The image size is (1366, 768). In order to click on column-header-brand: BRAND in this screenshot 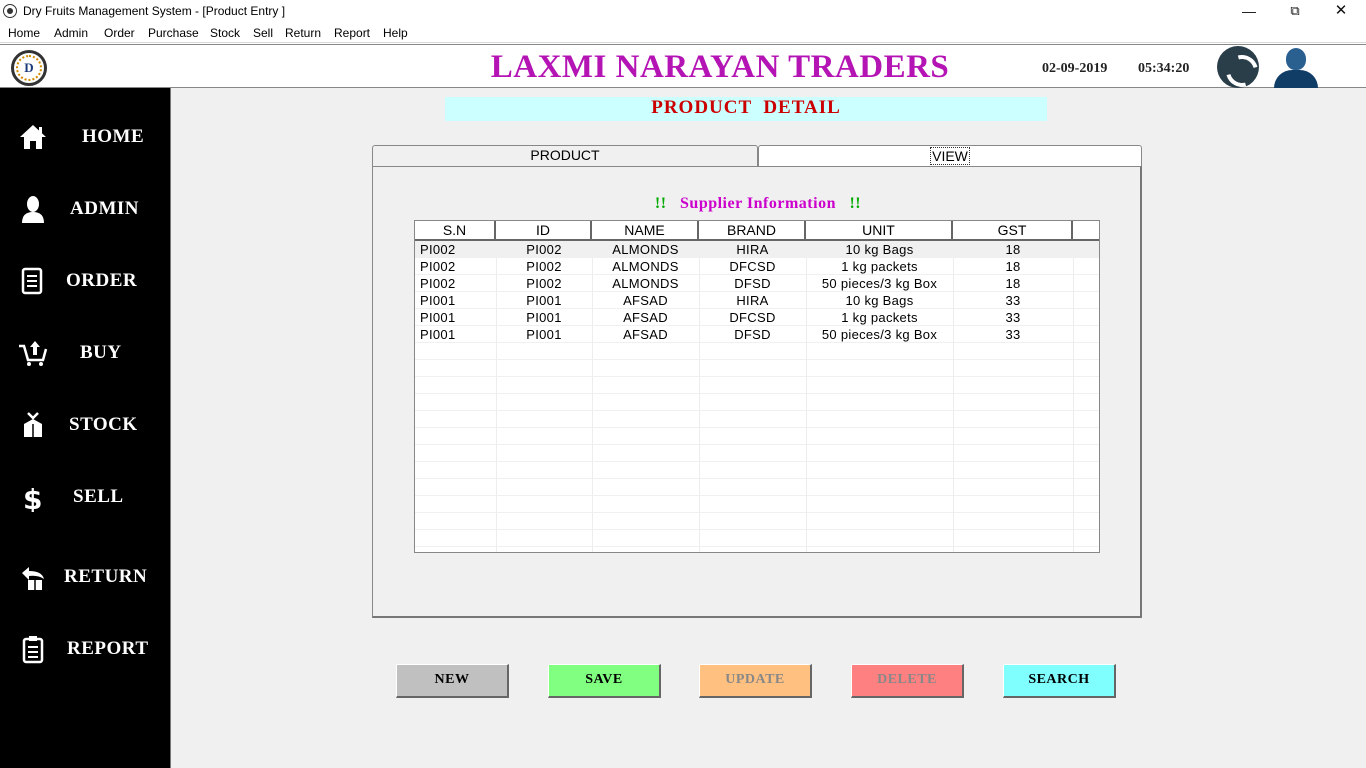, I will do `click(752, 231)`.